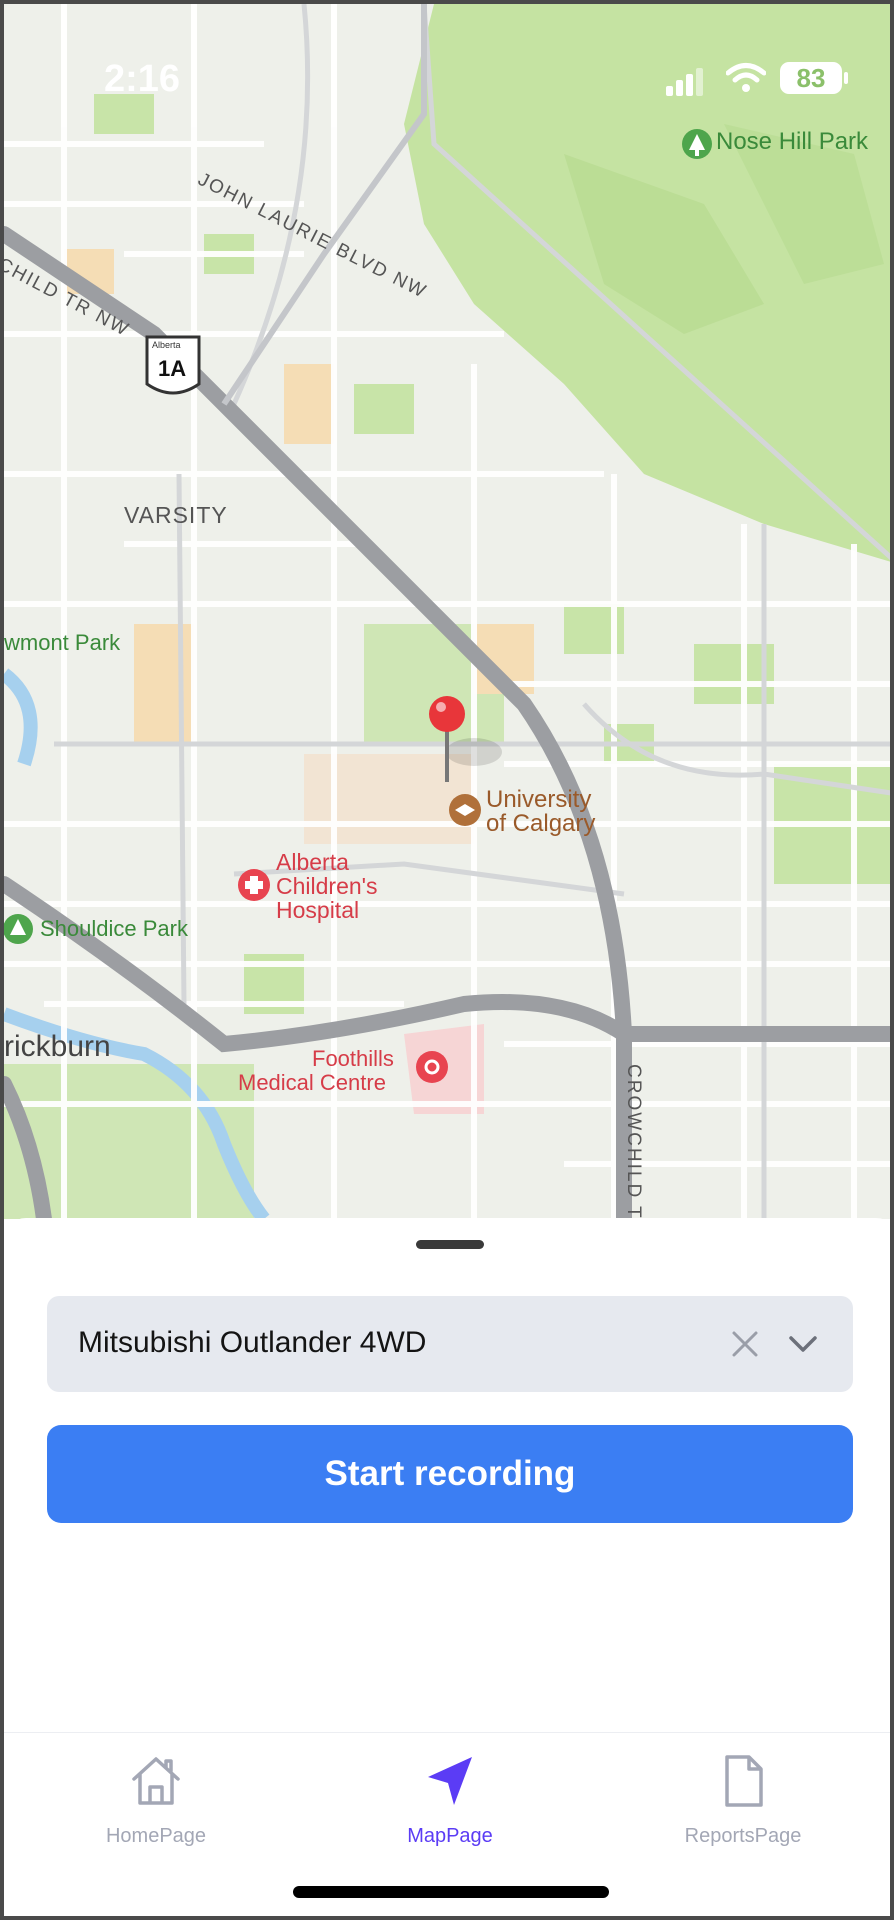  What do you see at coordinates (743, 1836) in the screenshot?
I see `tab-reportspage-label: ReportsPage` at bounding box center [743, 1836].